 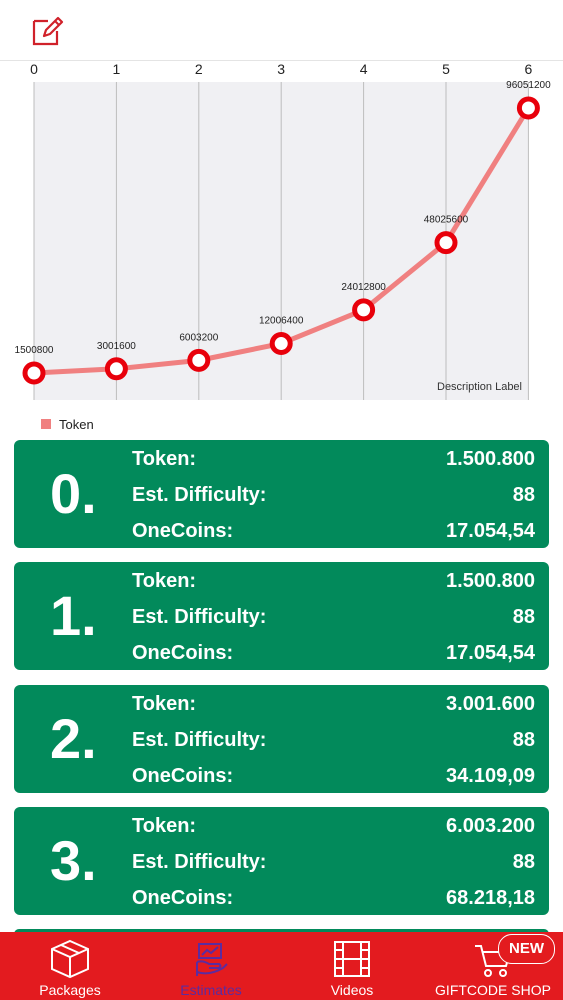 I want to click on x-tick-label: 0, so click(x=34, y=69).